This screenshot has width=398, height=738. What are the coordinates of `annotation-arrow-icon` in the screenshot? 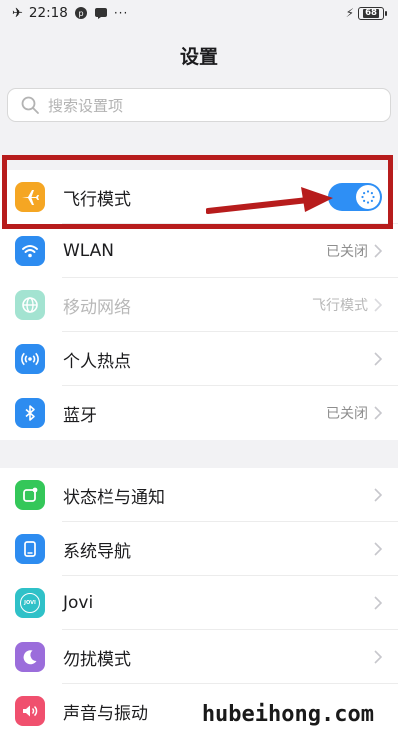 It's located at (269, 200).